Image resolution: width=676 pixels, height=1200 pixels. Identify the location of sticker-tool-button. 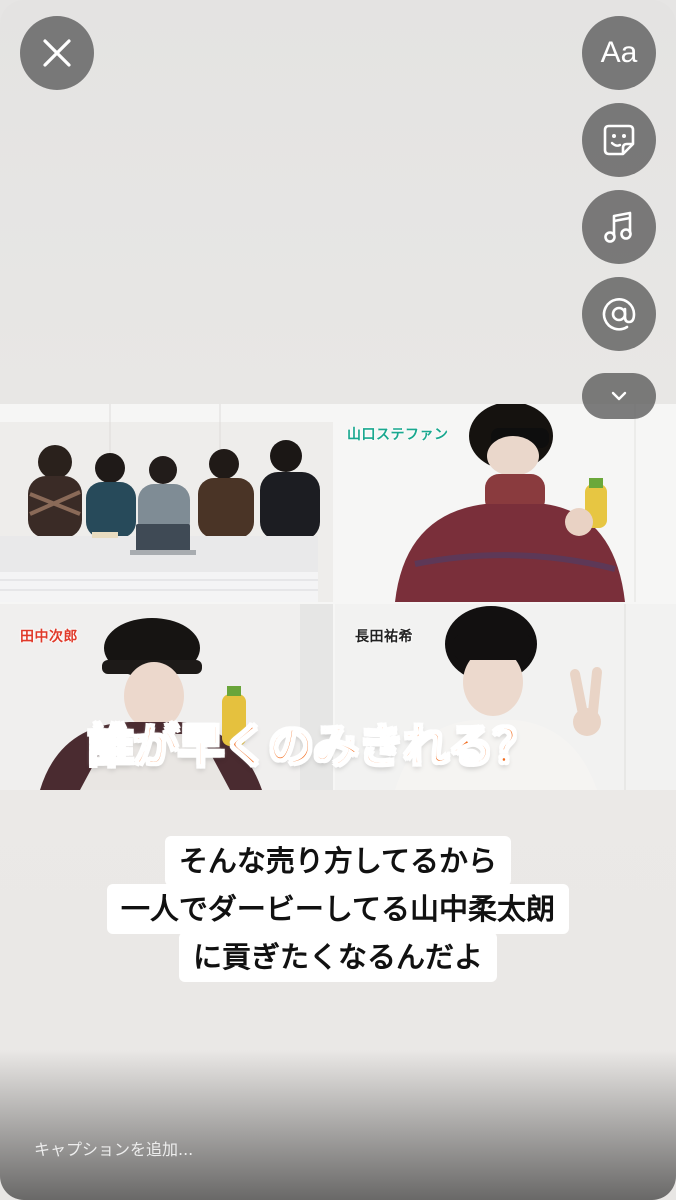
(619, 140).